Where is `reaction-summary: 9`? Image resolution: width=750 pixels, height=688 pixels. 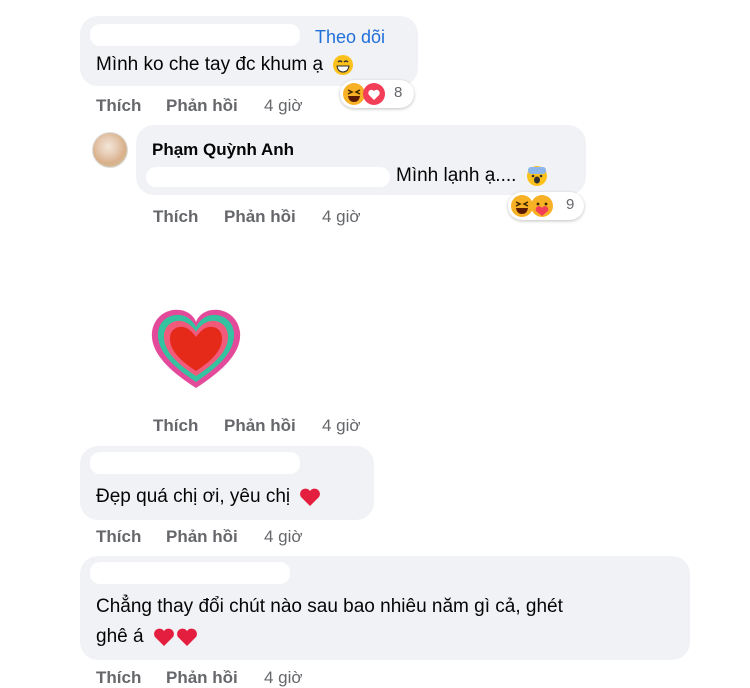
reaction-summary: 9 is located at coordinates (546, 206).